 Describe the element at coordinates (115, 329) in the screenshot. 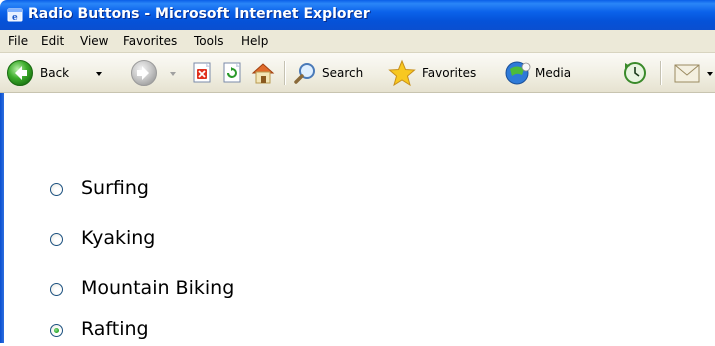

I see `radio-label: Rafting` at that location.